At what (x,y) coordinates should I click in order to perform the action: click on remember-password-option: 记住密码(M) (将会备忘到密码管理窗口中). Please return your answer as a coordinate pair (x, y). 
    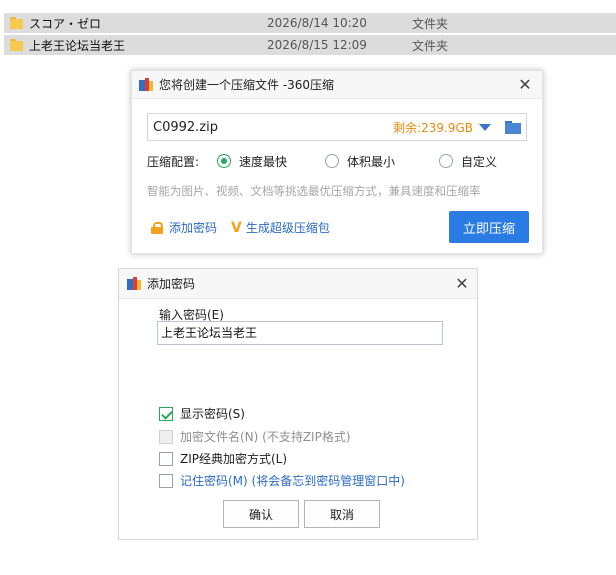
    Looking at the image, I should click on (282, 480).